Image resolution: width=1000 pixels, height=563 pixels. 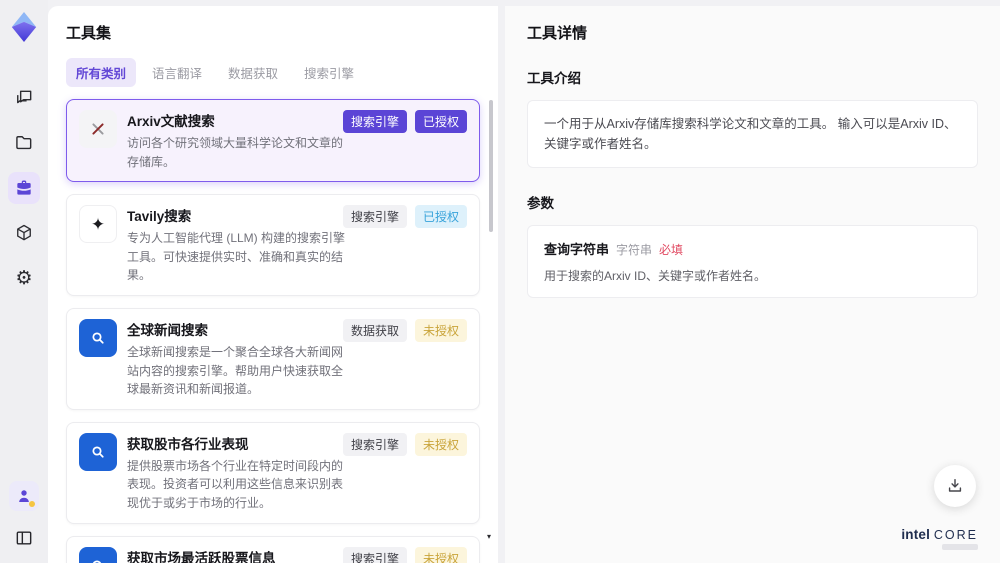 I want to click on scrollbar: ▾, so click(x=490, y=323).